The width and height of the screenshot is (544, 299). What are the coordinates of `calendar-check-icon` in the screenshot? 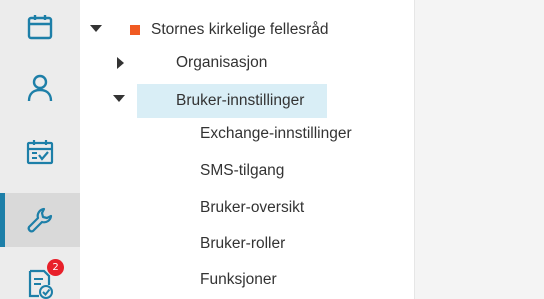 It's located at (40, 152).